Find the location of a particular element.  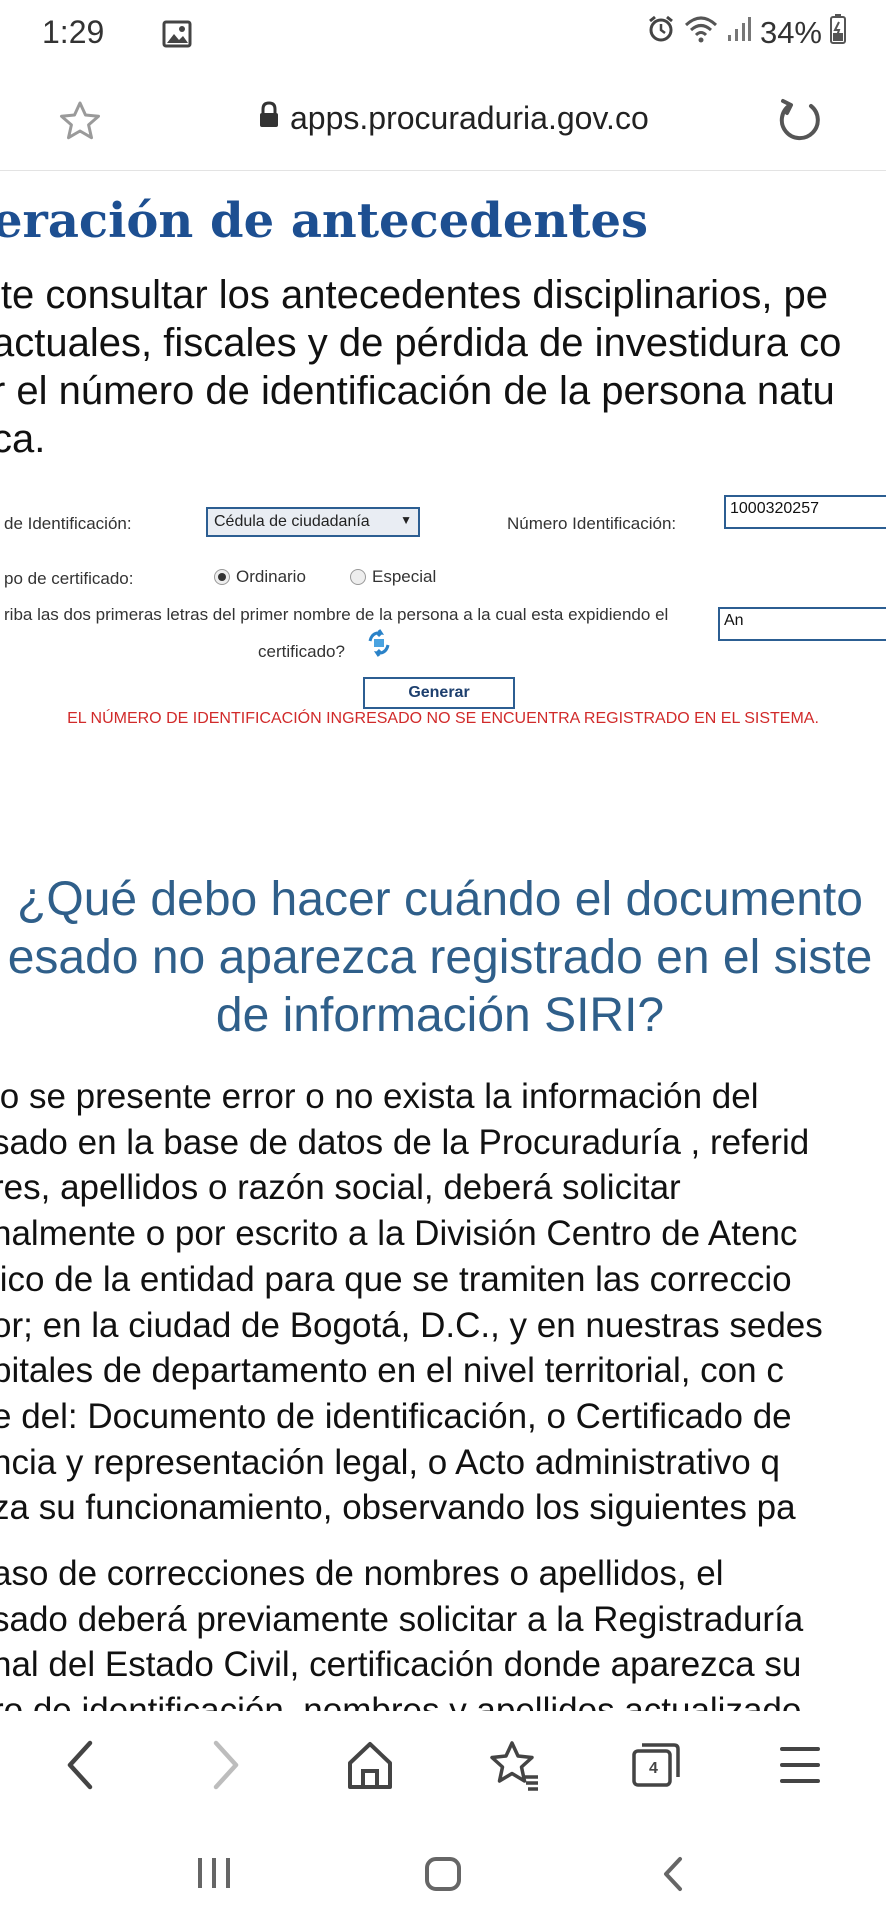

recent-apps-icon is located at coordinates (214, 1875).